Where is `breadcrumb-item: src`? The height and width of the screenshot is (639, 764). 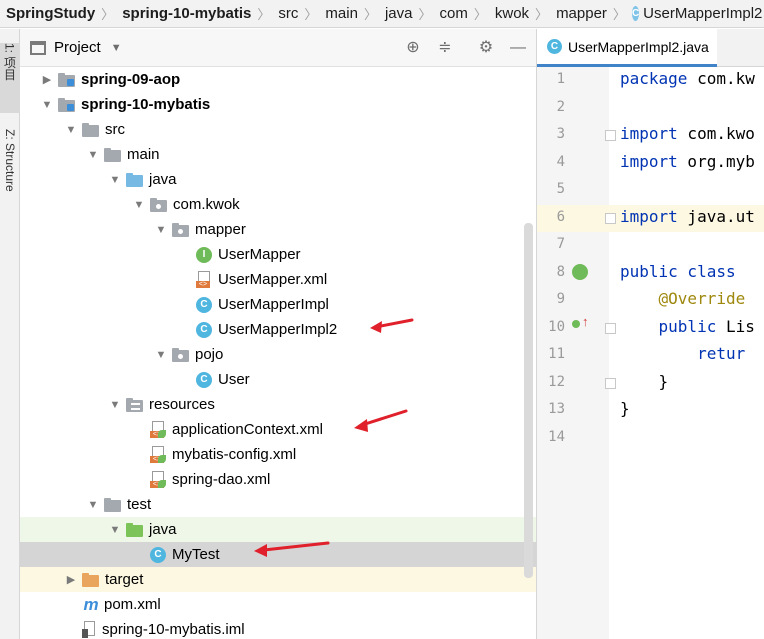 breadcrumb-item: src is located at coordinates (287, 13).